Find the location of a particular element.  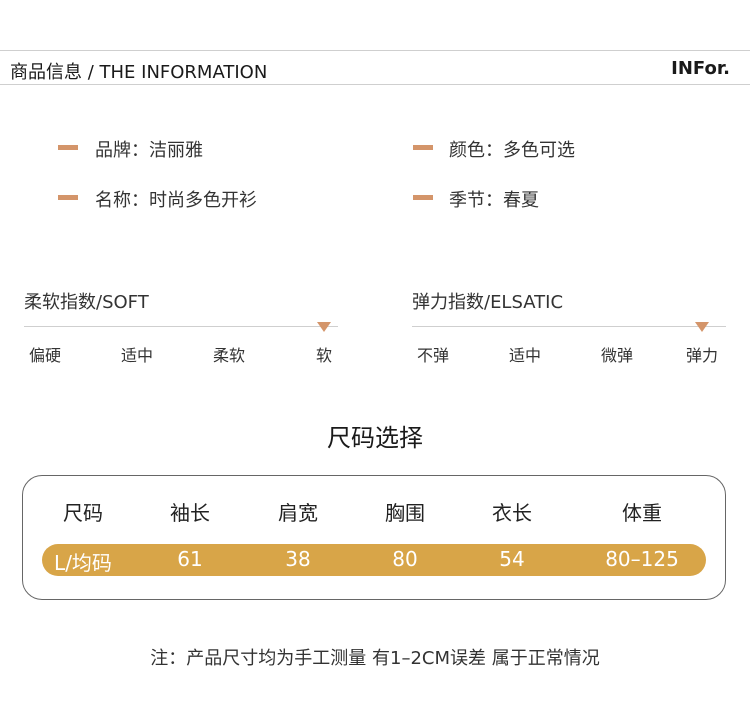

elastic-scale-title: 弹力指数/ELSATIC is located at coordinates (488, 302).